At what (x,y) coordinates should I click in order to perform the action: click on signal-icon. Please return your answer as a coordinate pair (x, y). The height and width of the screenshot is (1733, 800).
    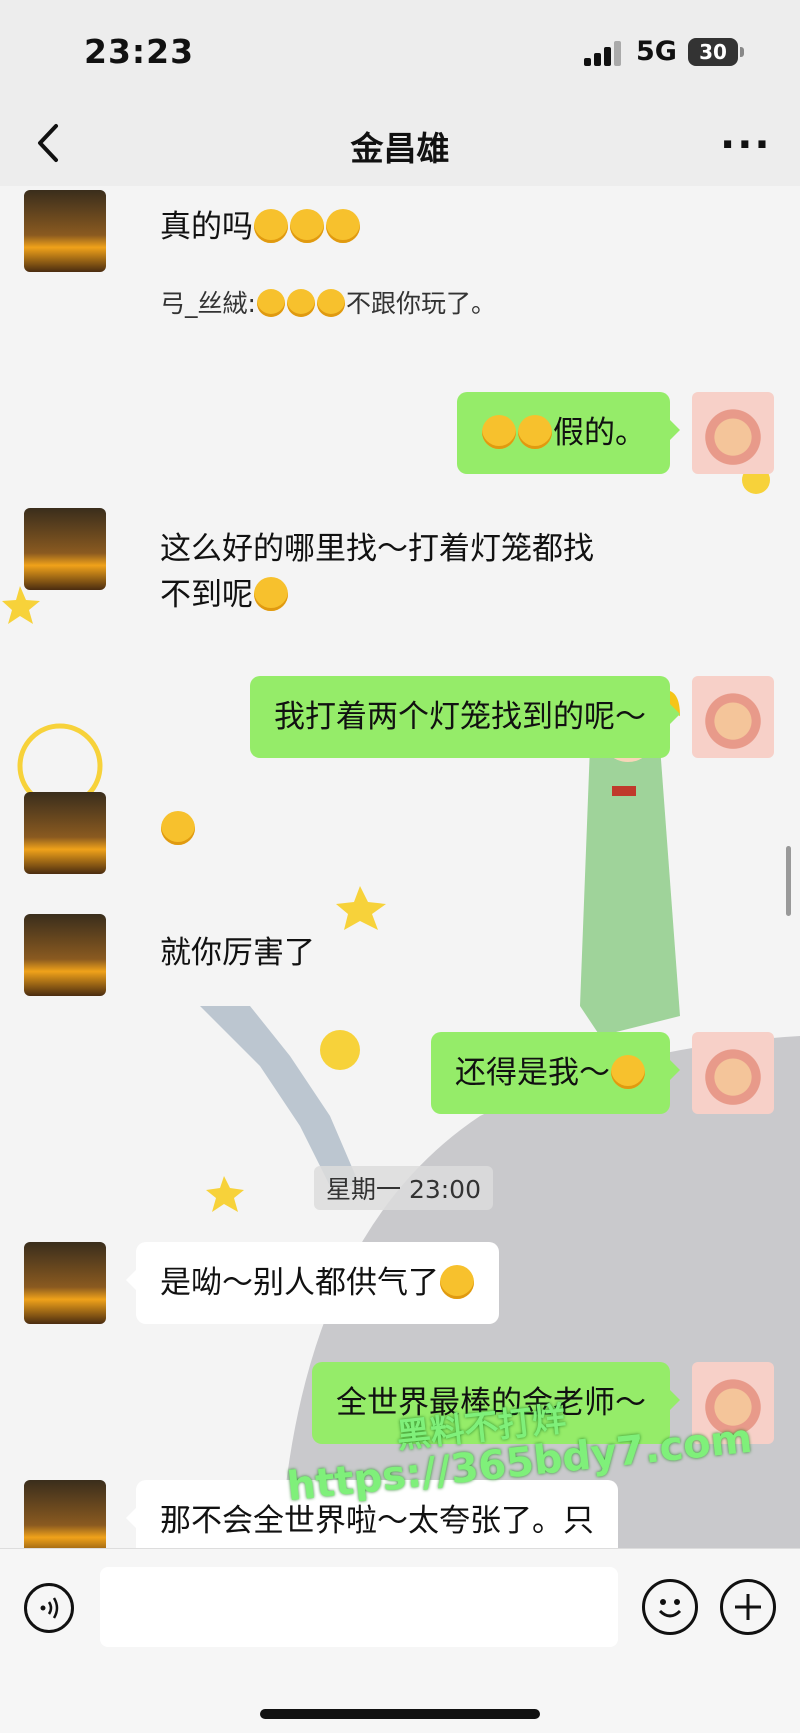
    Looking at the image, I should click on (605, 53).